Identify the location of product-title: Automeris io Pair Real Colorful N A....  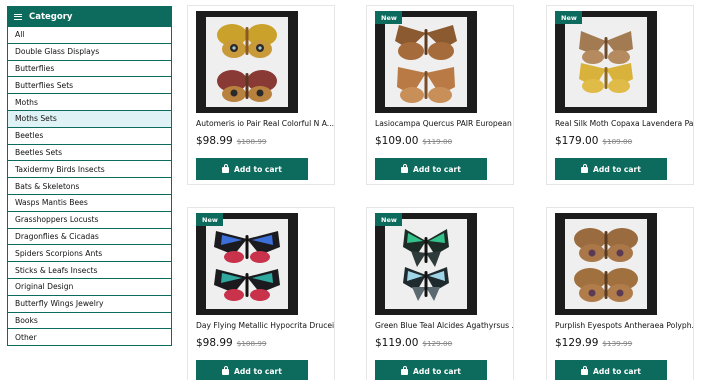
(265, 123).